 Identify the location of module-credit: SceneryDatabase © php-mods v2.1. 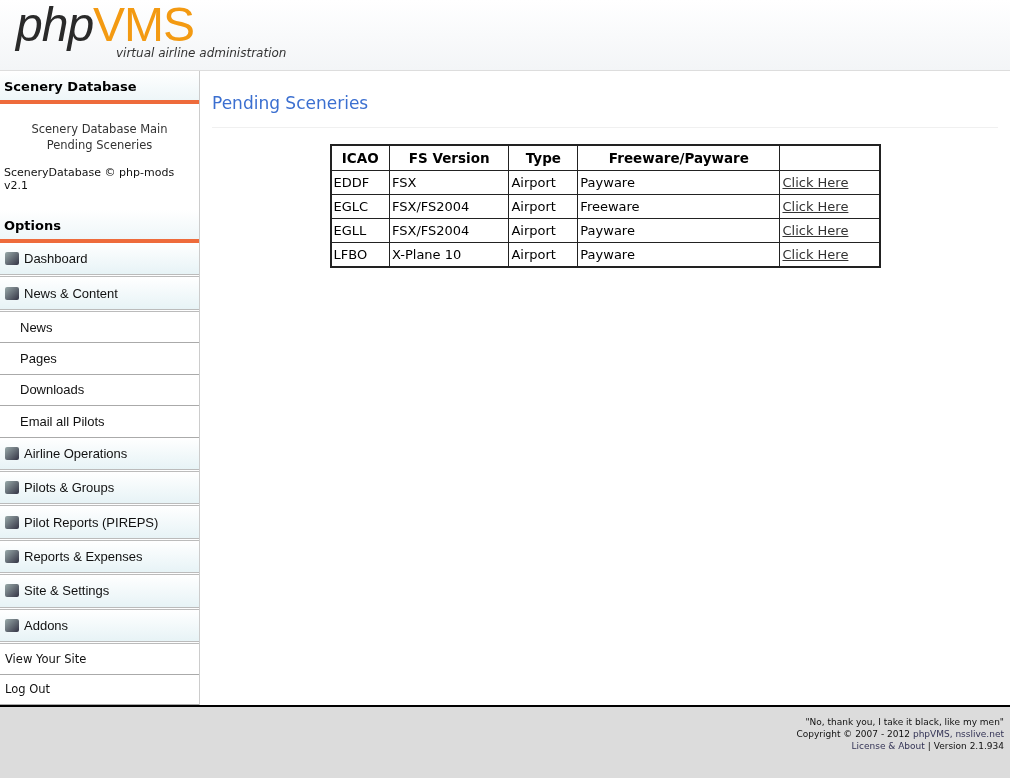
(89, 180).